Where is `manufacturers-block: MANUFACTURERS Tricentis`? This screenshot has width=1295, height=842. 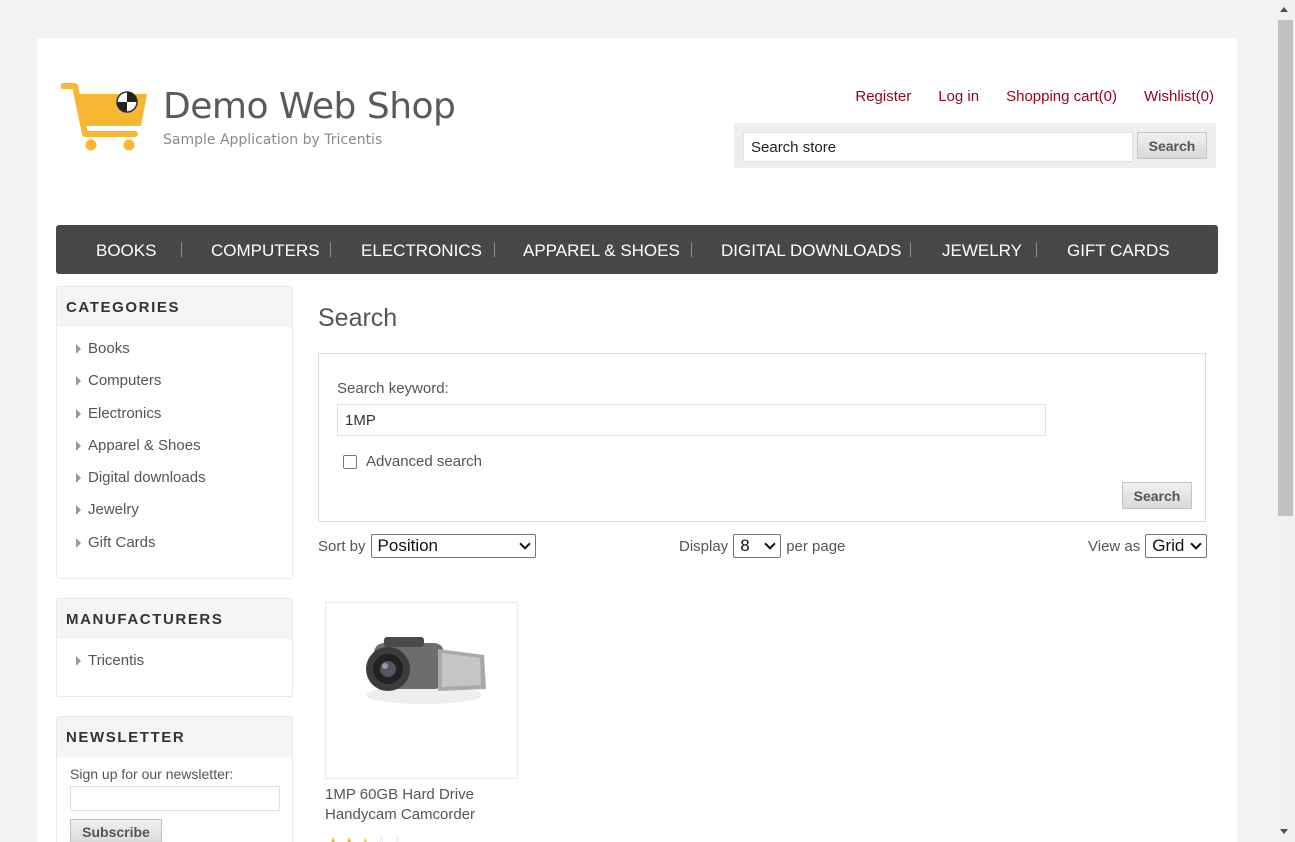 manufacturers-block: MANUFACTURERS Tricentis is located at coordinates (174, 647).